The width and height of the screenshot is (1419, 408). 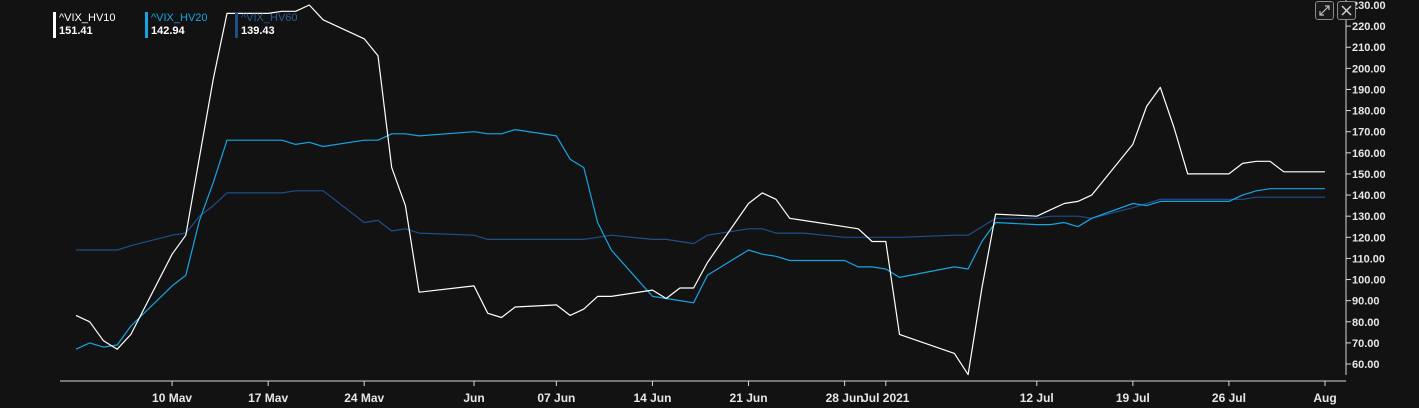 What do you see at coordinates (1369, 27) in the screenshot?
I see `y-tick-label: 220.00` at bounding box center [1369, 27].